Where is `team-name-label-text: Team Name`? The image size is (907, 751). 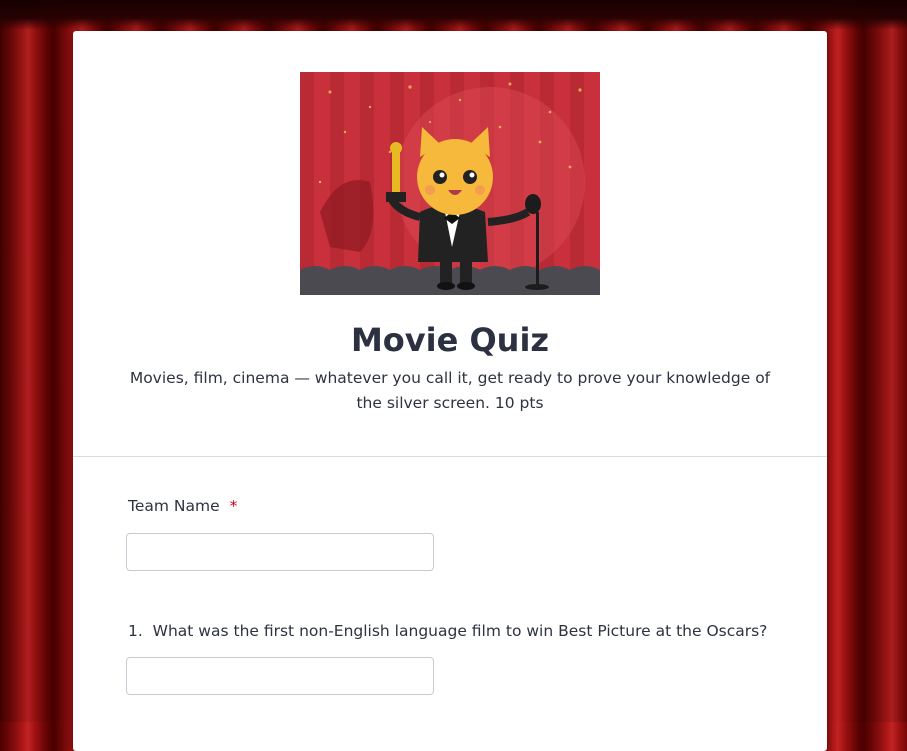
team-name-label-text: Team Name is located at coordinates (174, 506).